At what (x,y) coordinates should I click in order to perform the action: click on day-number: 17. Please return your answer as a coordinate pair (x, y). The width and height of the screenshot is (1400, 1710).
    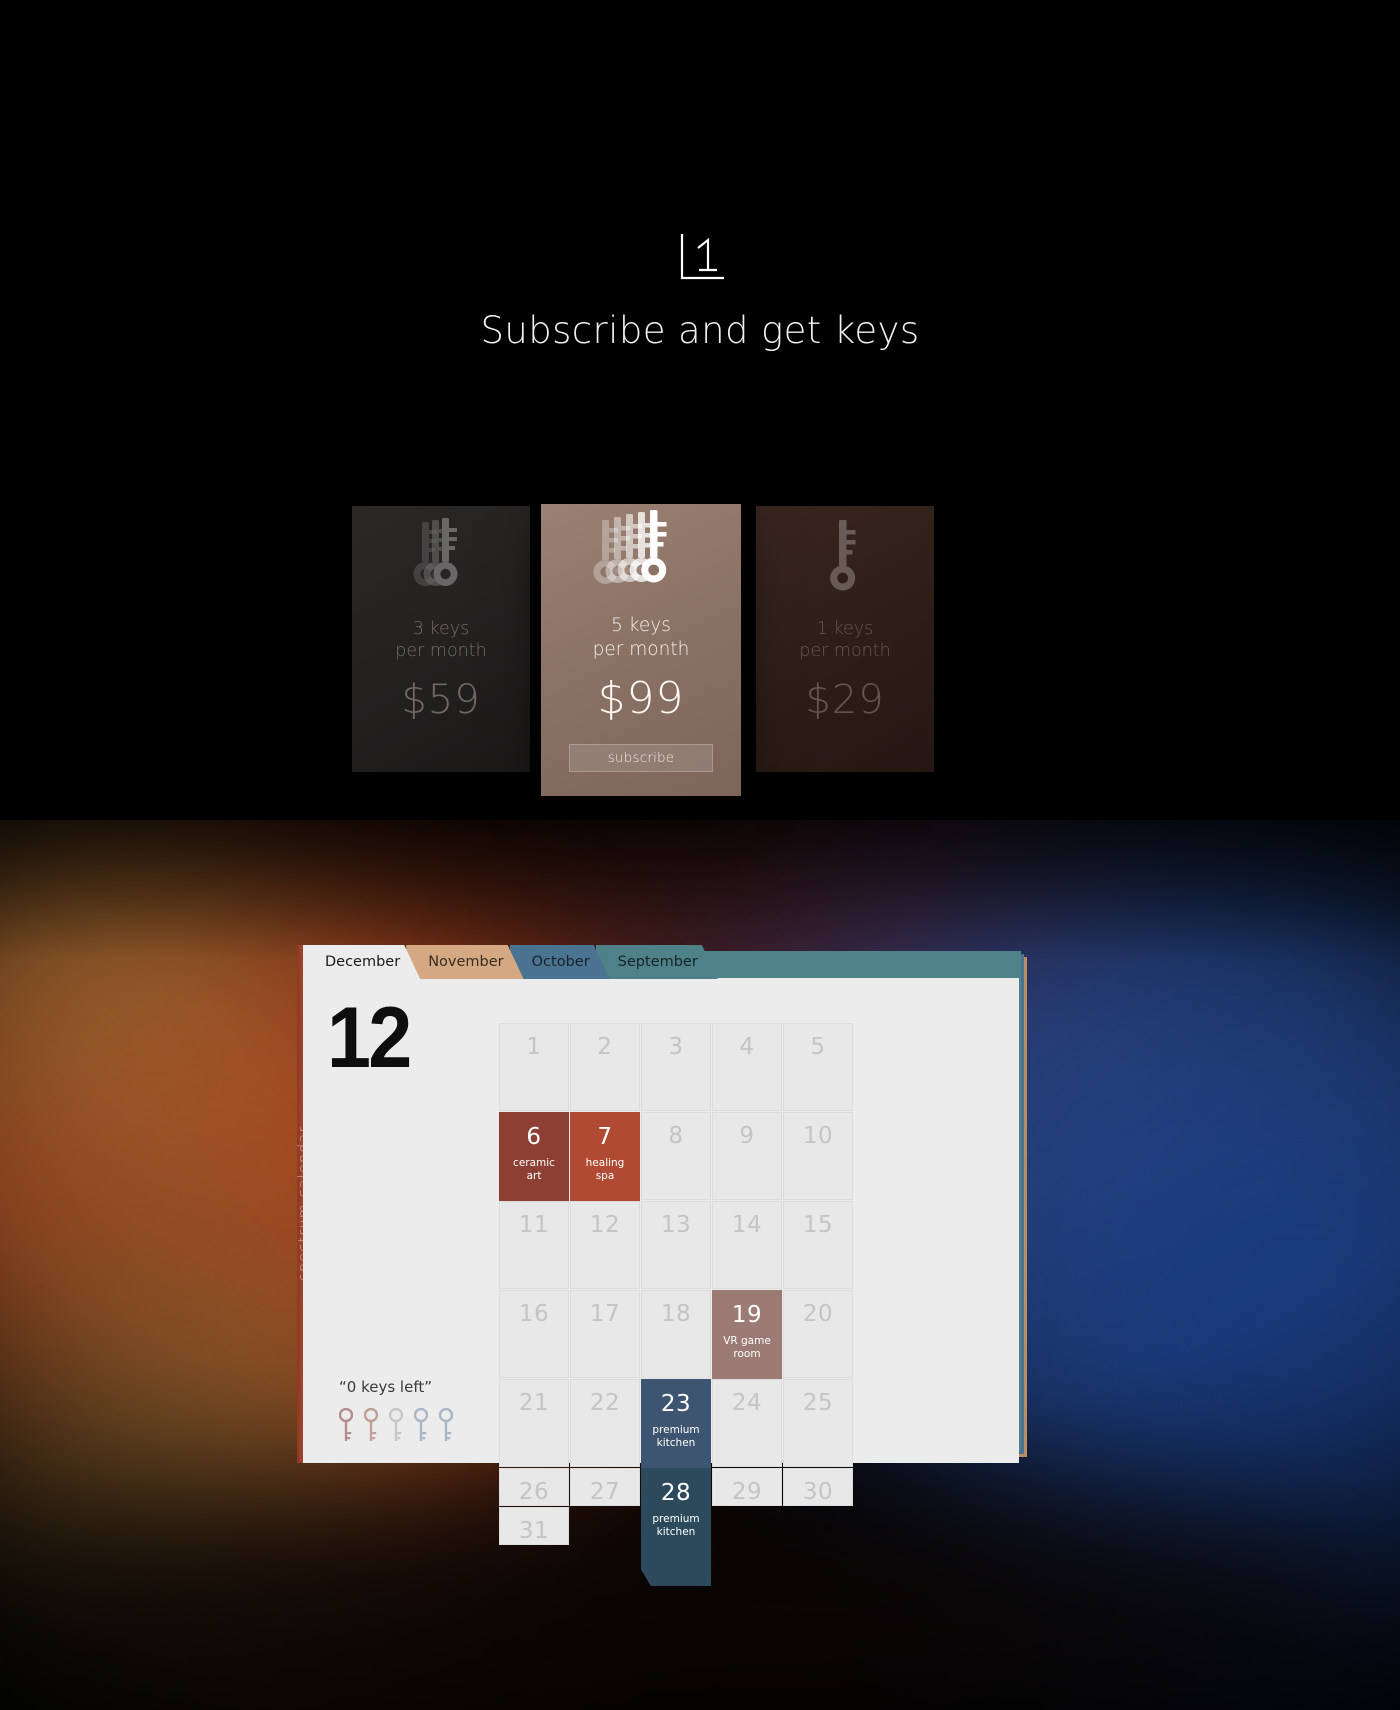
    Looking at the image, I should click on (605, 1314).